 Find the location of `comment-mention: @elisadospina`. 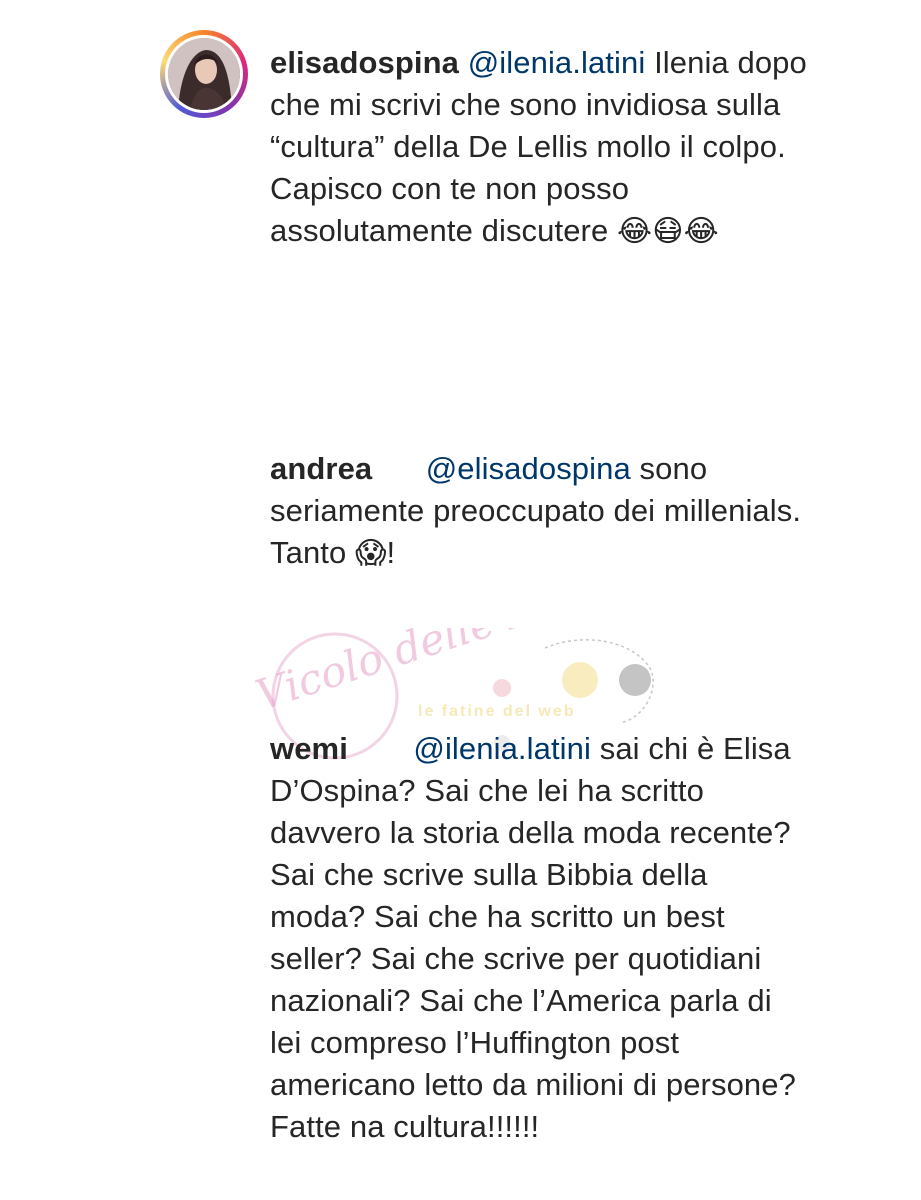

comment-mention: @elisadospina is located at coordinates (528, 468).